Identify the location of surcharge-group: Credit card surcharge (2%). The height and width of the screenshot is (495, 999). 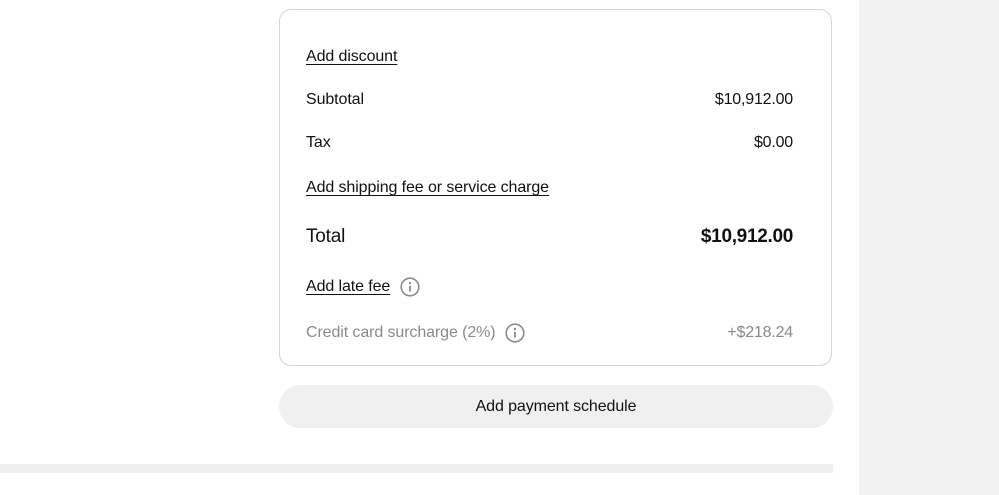
(416, 333).